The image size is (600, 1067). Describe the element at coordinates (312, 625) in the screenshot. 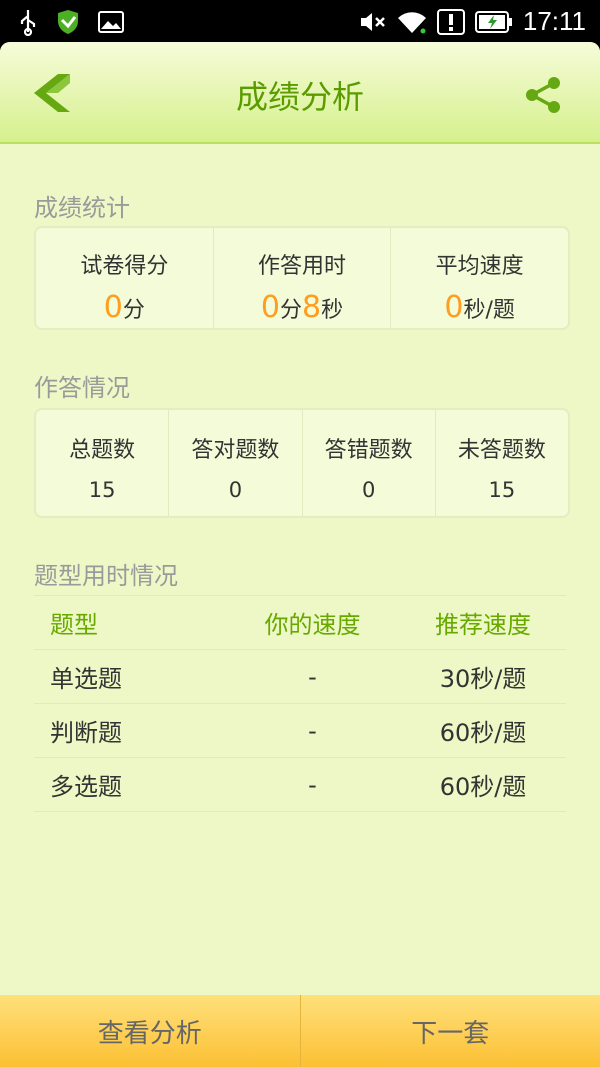

I see `header-your-speed: 你的速度` at that location.